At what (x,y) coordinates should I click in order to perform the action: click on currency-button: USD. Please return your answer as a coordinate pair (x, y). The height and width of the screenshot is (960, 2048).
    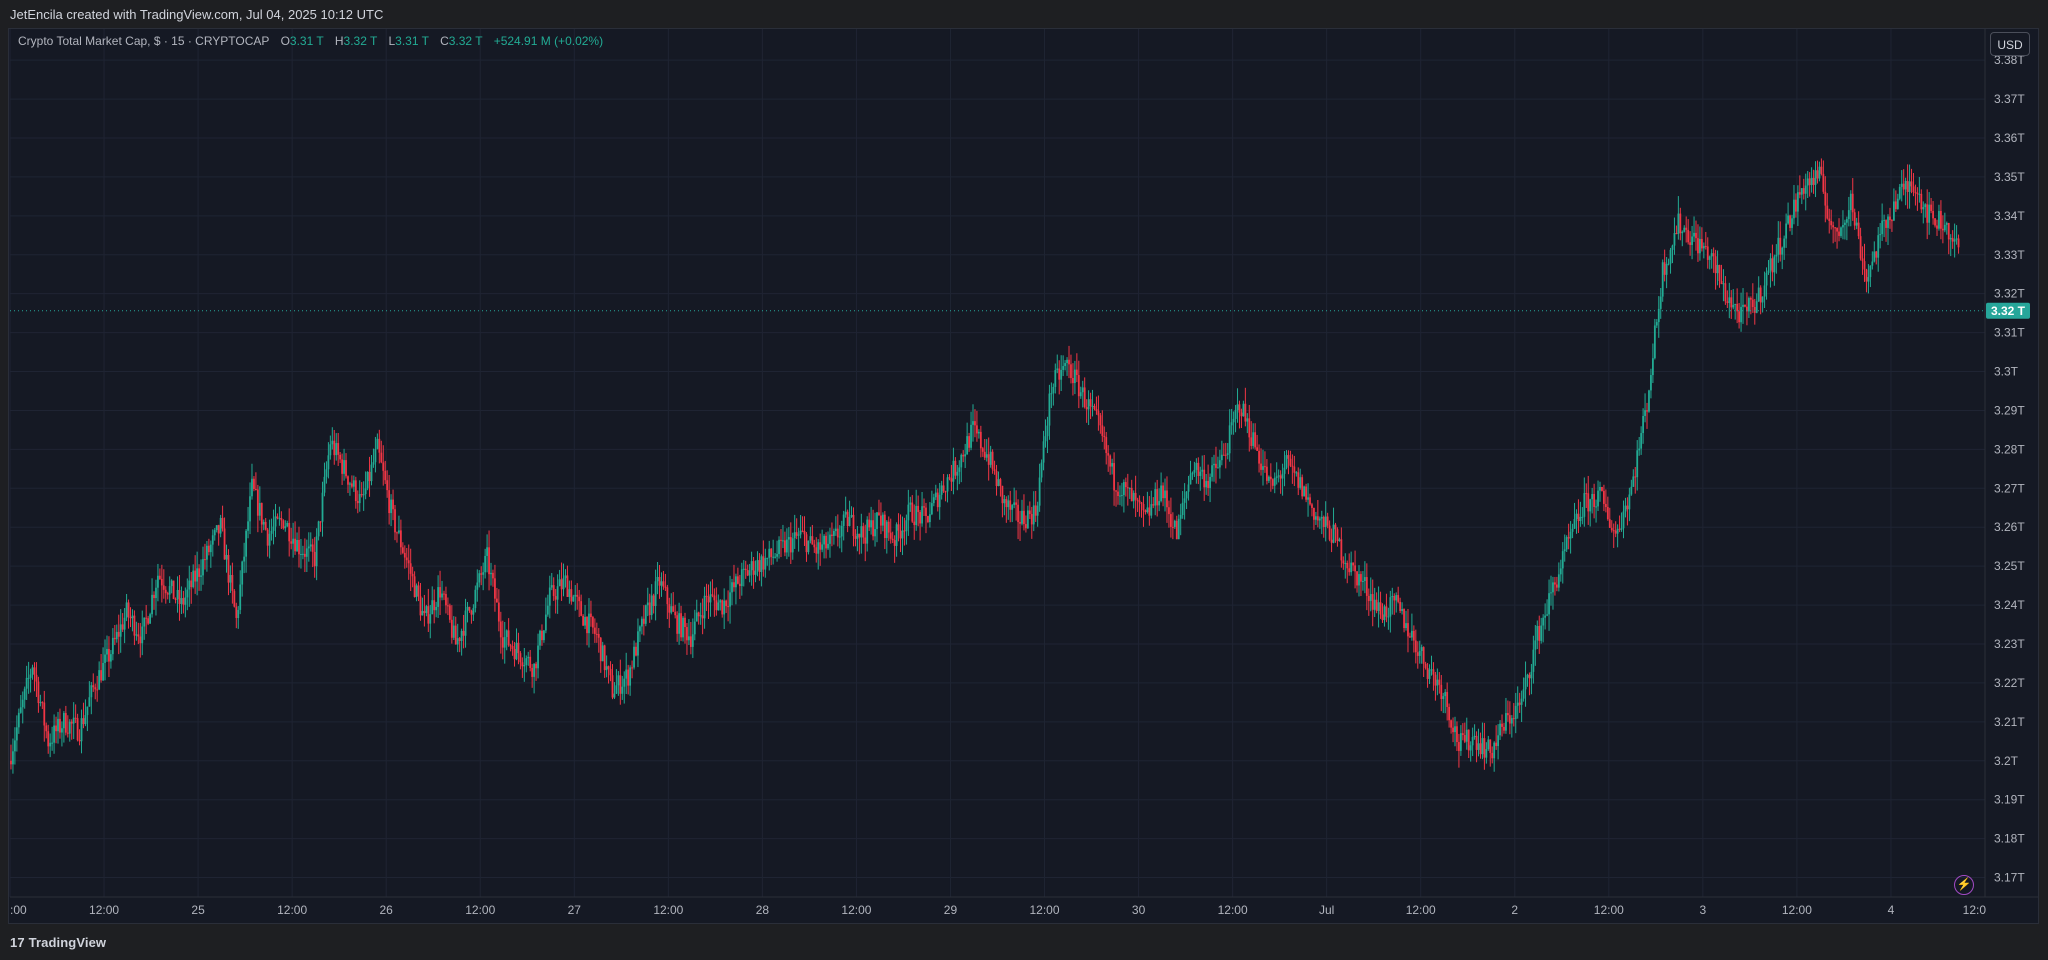
    Looking at the image, I should click on (2010, 44).